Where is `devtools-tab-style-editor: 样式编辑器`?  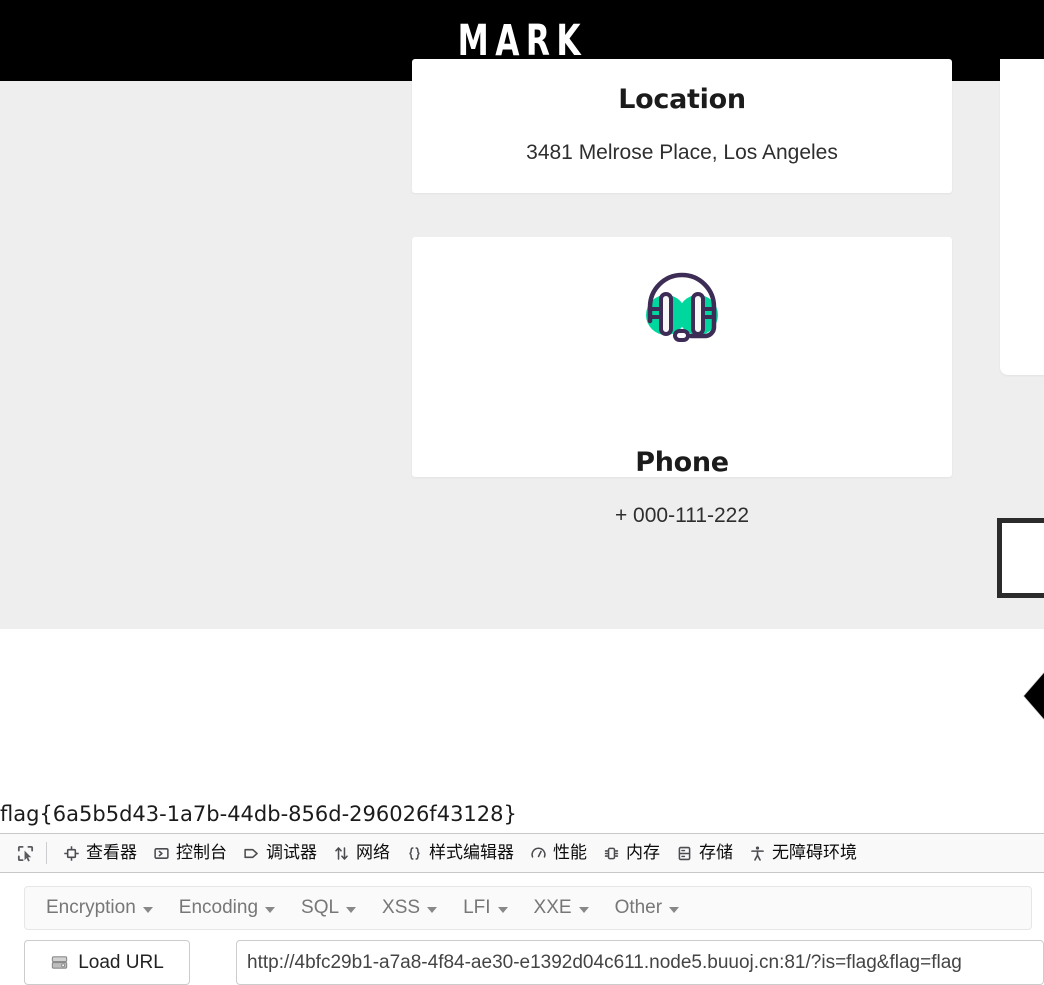
devtools-tab-style-editor: 样式编辑器 is located at coordinates (460, 853).